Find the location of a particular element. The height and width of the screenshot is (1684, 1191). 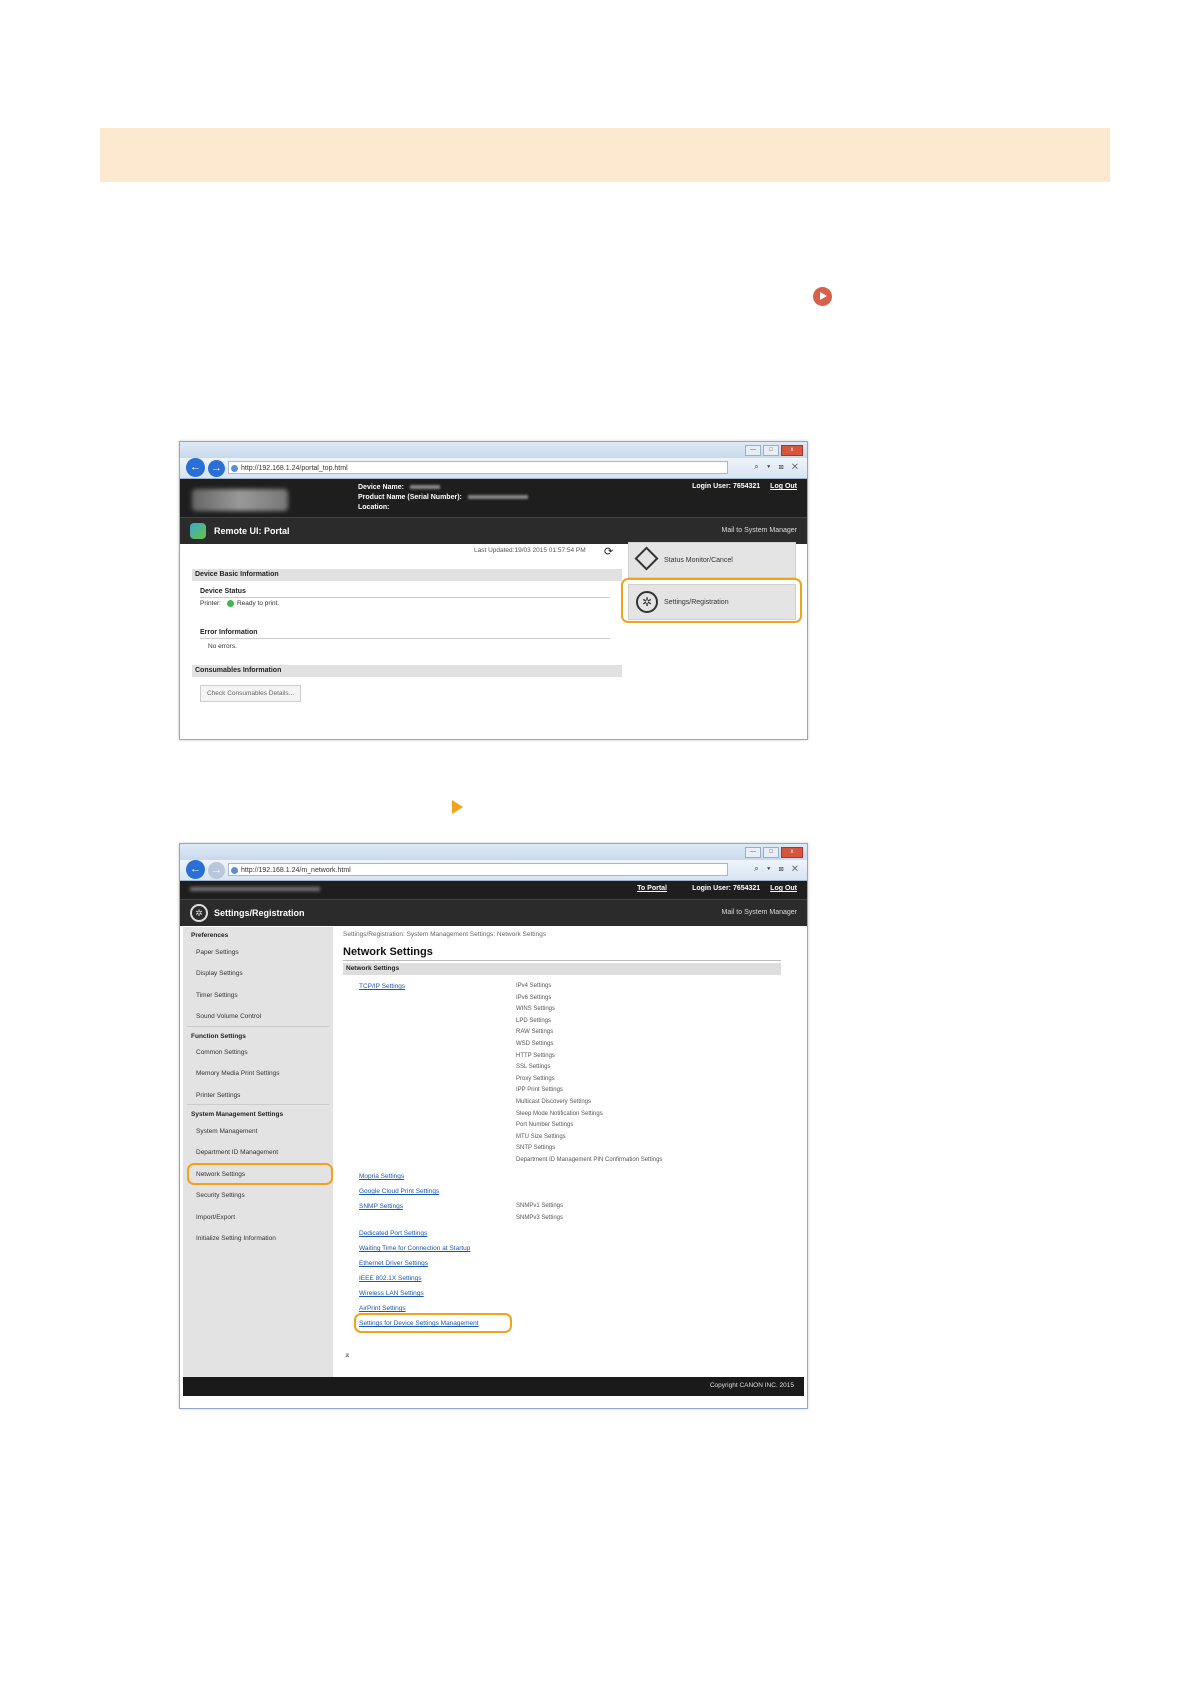

list-item: Sleep Mode Notification Settings is located at coordinates (559, 1113).